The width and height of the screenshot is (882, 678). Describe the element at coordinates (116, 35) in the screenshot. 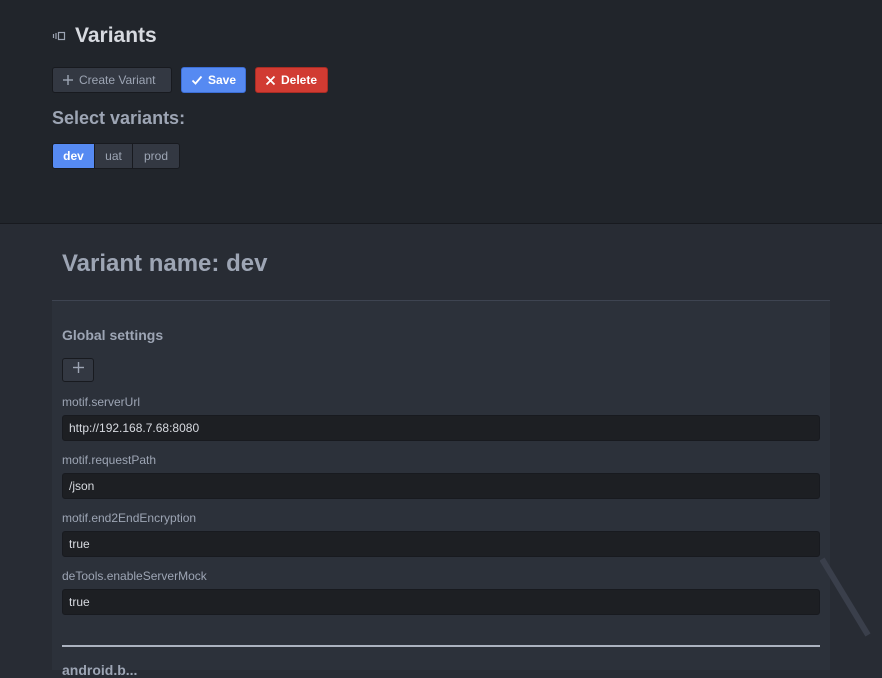

I see `page-title: Variants` at that location.